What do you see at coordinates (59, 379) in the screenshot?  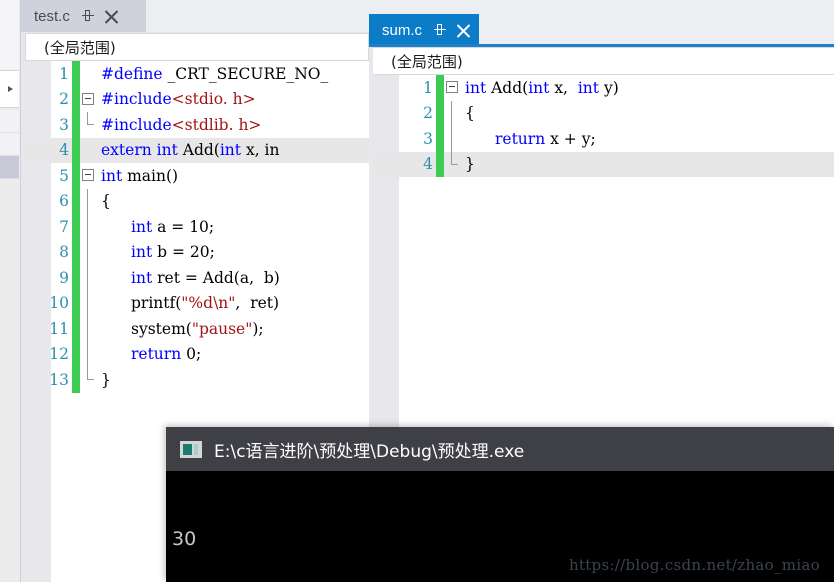 I see `line-number: 13` at bounding box center [59, 379].